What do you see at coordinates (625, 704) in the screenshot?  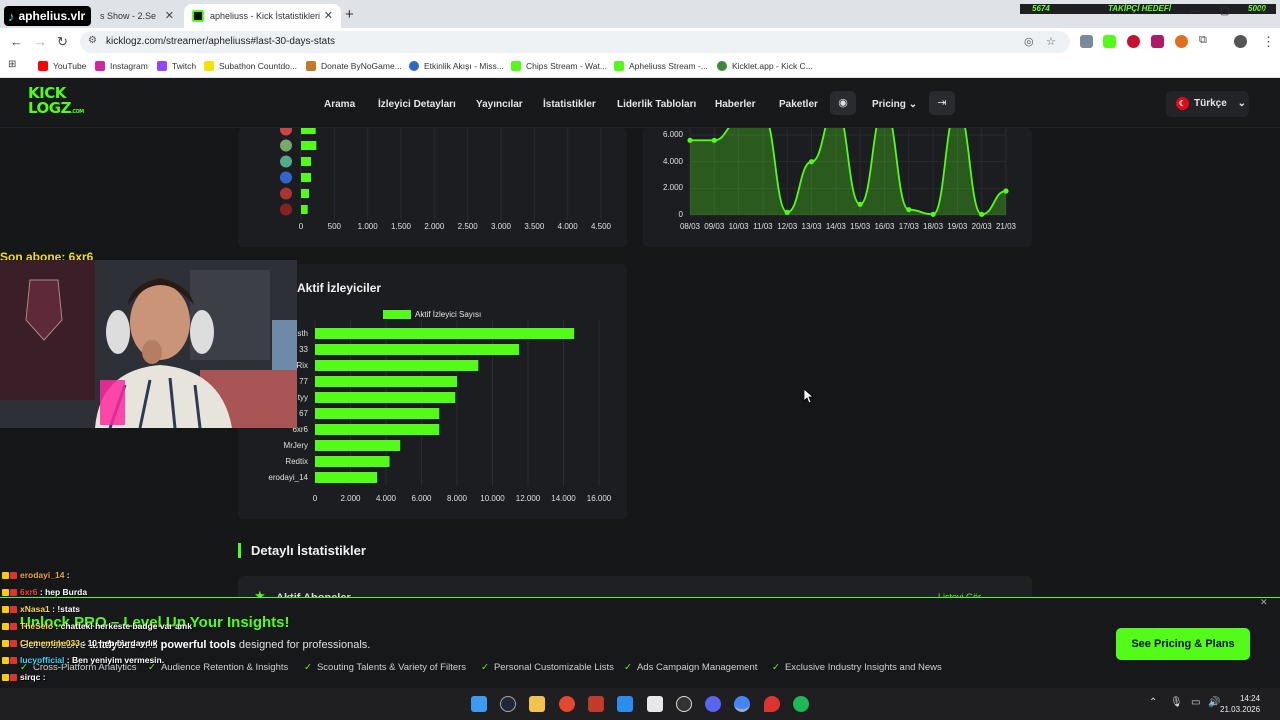 I see `app-icon` at bounding box center [625, 704].